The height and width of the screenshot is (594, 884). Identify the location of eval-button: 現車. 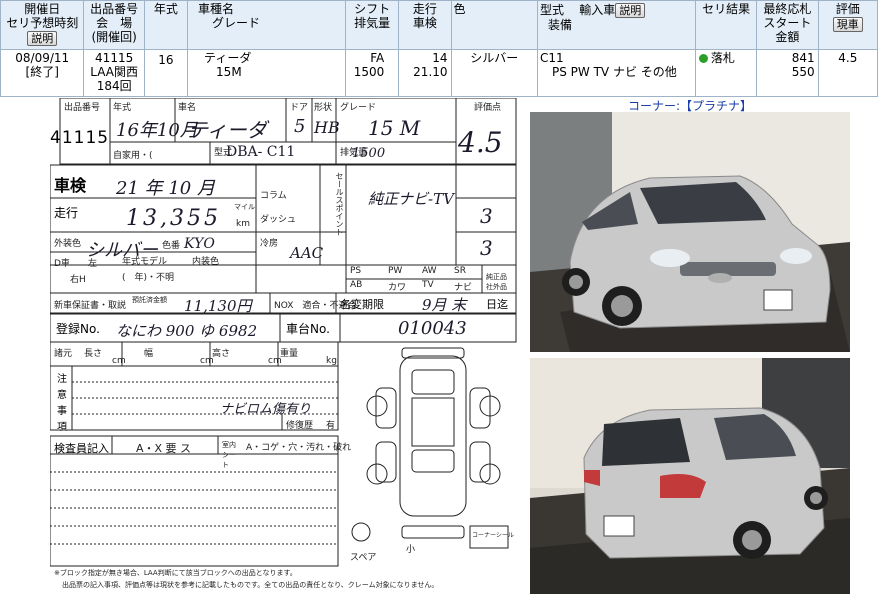
(847, 24).